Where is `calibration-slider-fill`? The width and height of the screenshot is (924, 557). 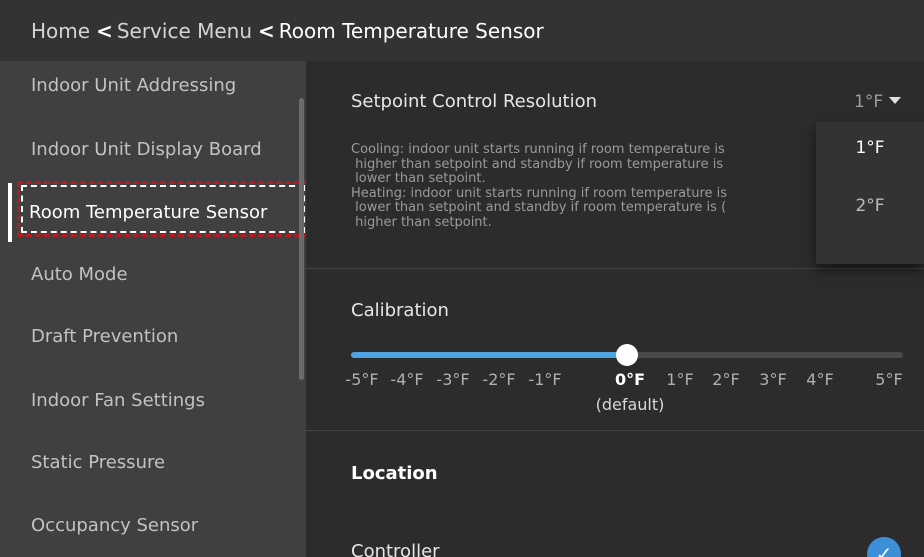
calibration-slider-fill is located at coordinates (489, 355).